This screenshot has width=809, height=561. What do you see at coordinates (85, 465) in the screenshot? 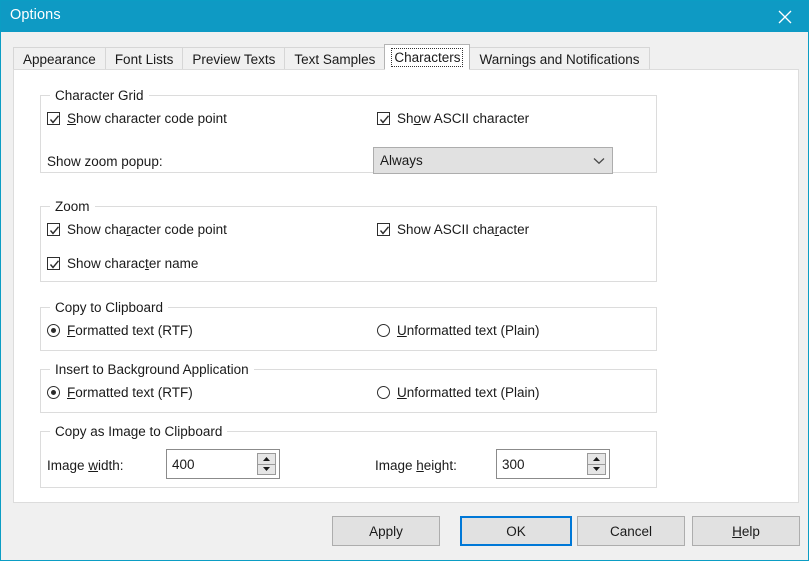
I see `image-width-label: Image width:` at bounding box center [85, 465].